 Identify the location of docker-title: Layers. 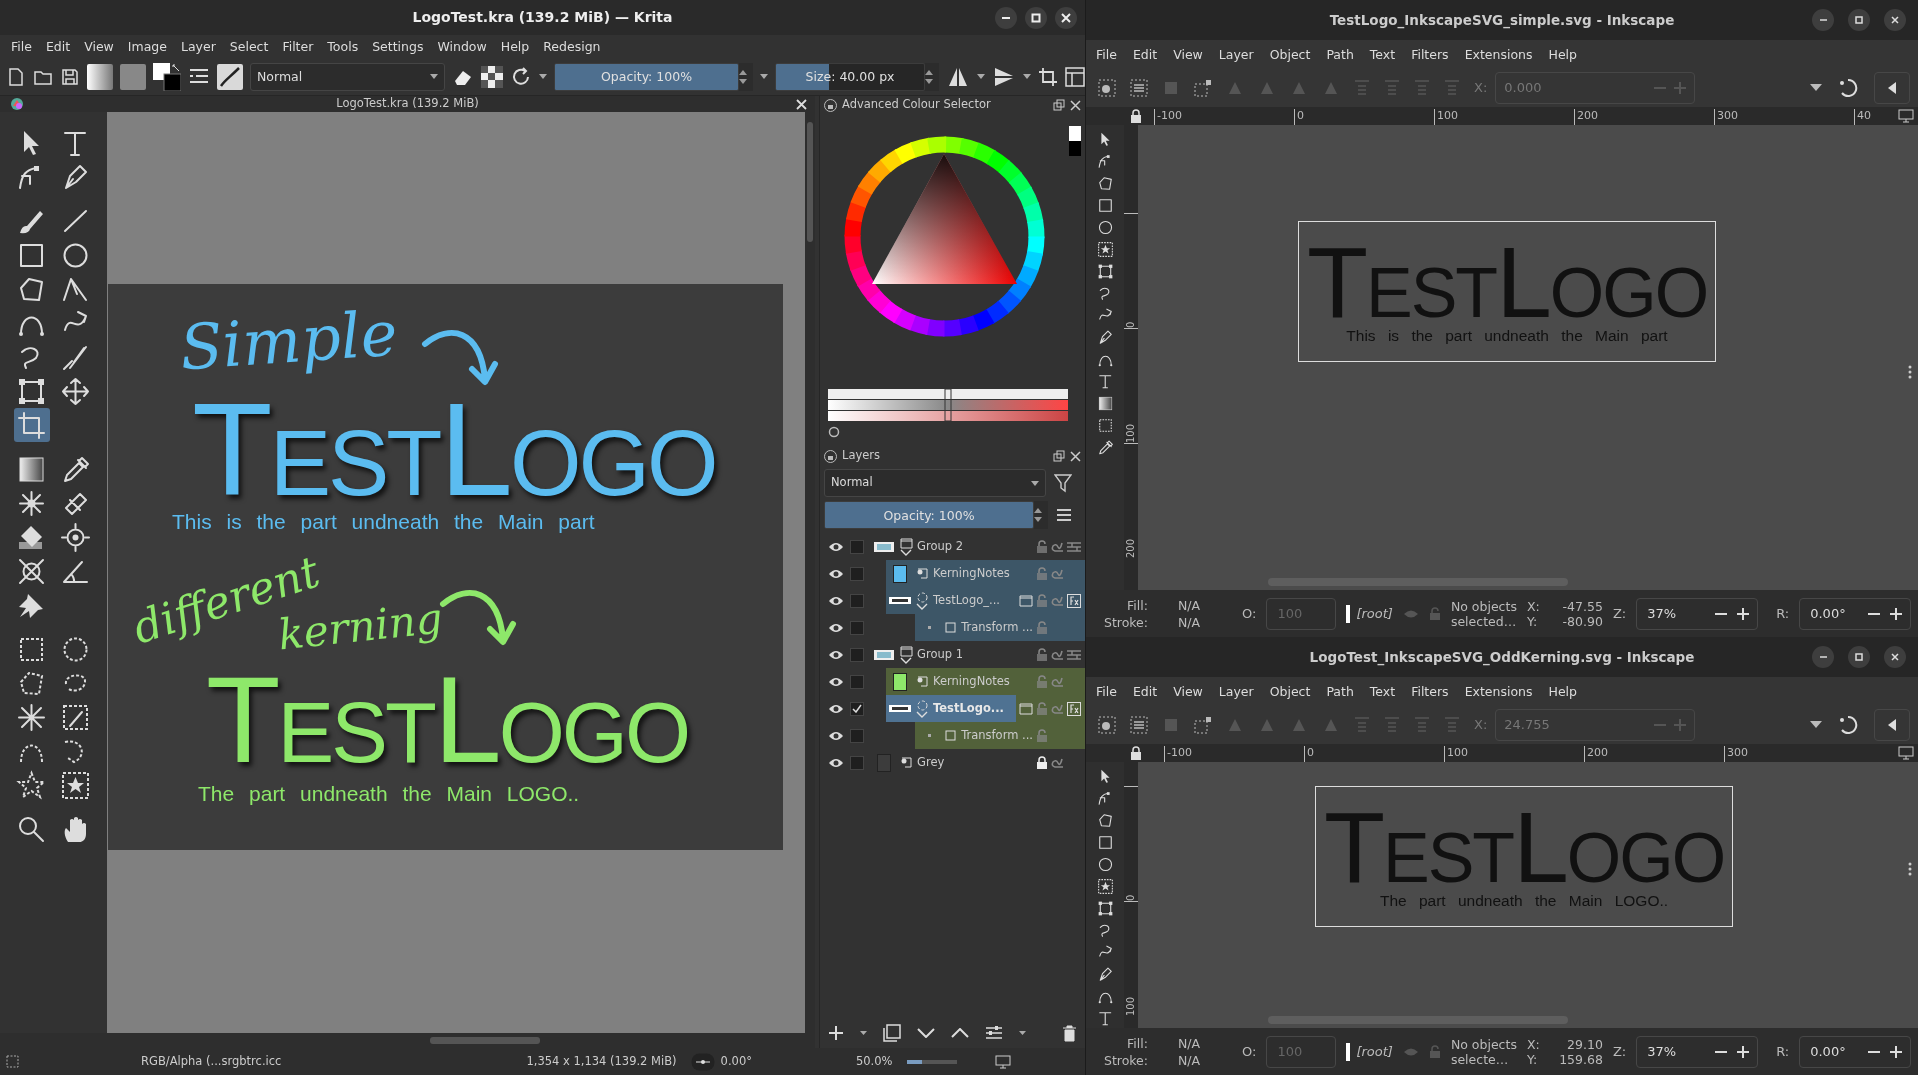
(862, 456).